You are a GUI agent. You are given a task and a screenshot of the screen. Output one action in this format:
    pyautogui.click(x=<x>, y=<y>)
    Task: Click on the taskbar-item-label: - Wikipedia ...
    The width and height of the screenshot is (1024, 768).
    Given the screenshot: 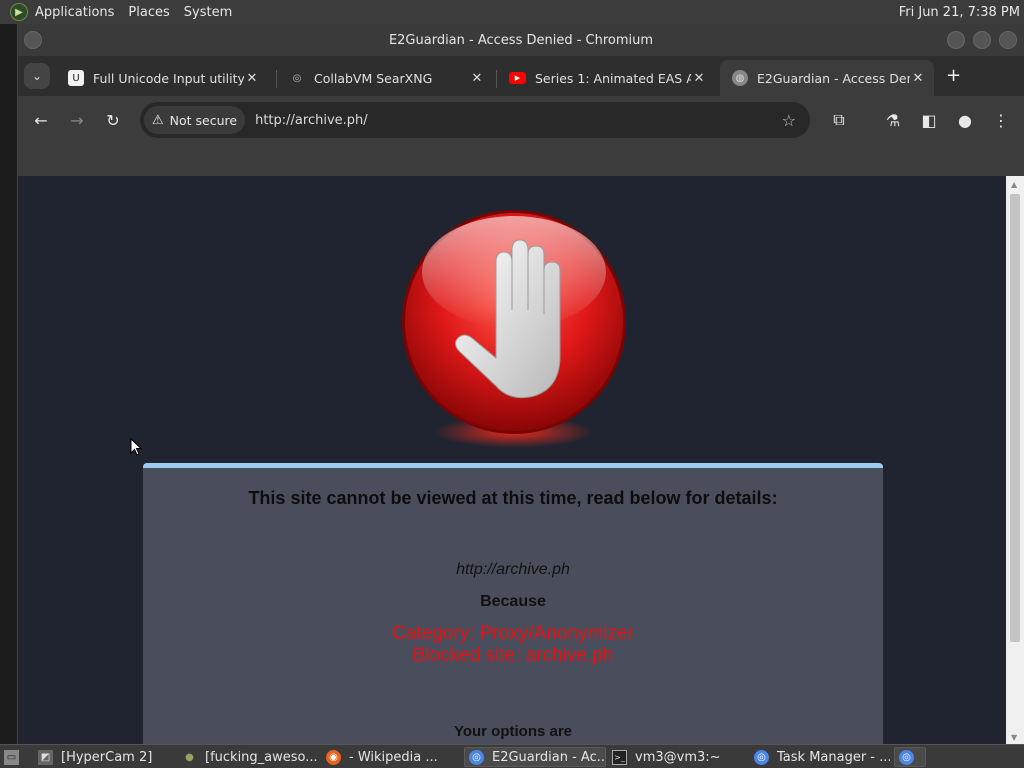 What is the action you would take?
    pyautogui.click(x=393, y=757)
    